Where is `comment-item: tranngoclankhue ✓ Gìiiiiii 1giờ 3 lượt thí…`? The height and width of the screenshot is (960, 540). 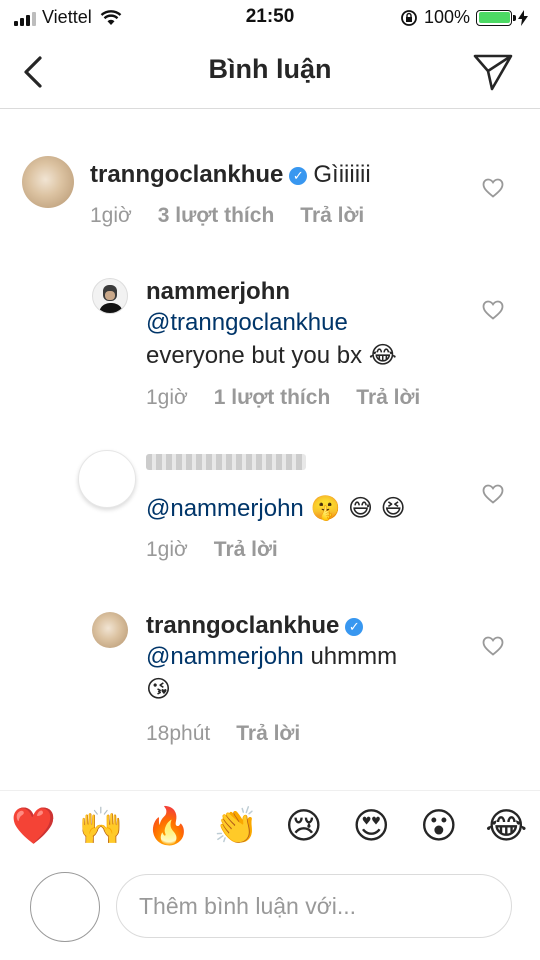
comment-item: tranngoclankhue ✓ Gìiiiiii 1giờ 3 lượt thí… is located at coordinates (270, 195).